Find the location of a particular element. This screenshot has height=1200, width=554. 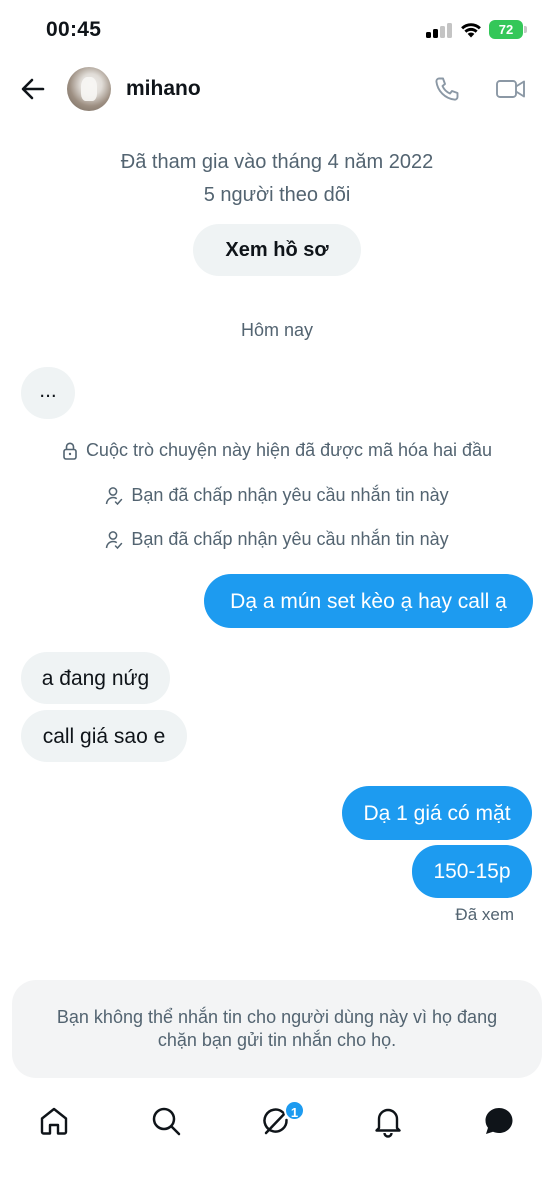

message-bubble-incoming: call giá sao e is located at coordinates (104, 736).